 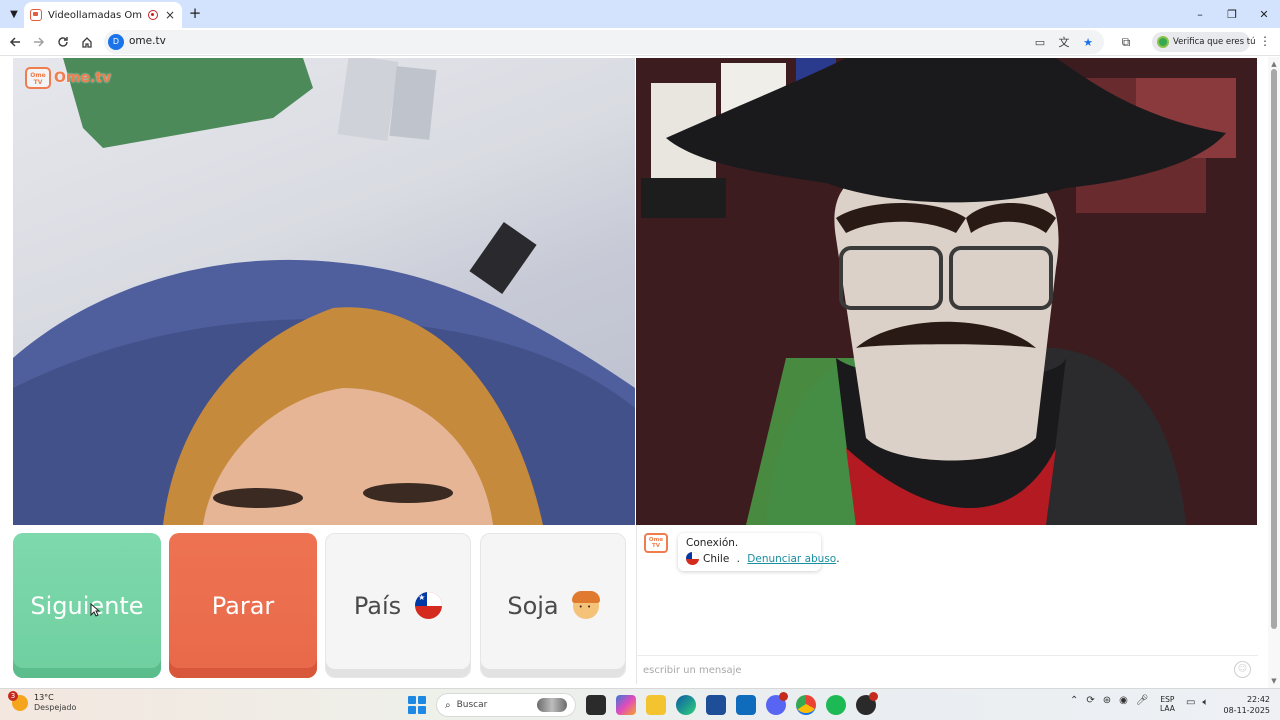 I want to click on network-shield-icon: ⊛, so click(x=1107, y=700).